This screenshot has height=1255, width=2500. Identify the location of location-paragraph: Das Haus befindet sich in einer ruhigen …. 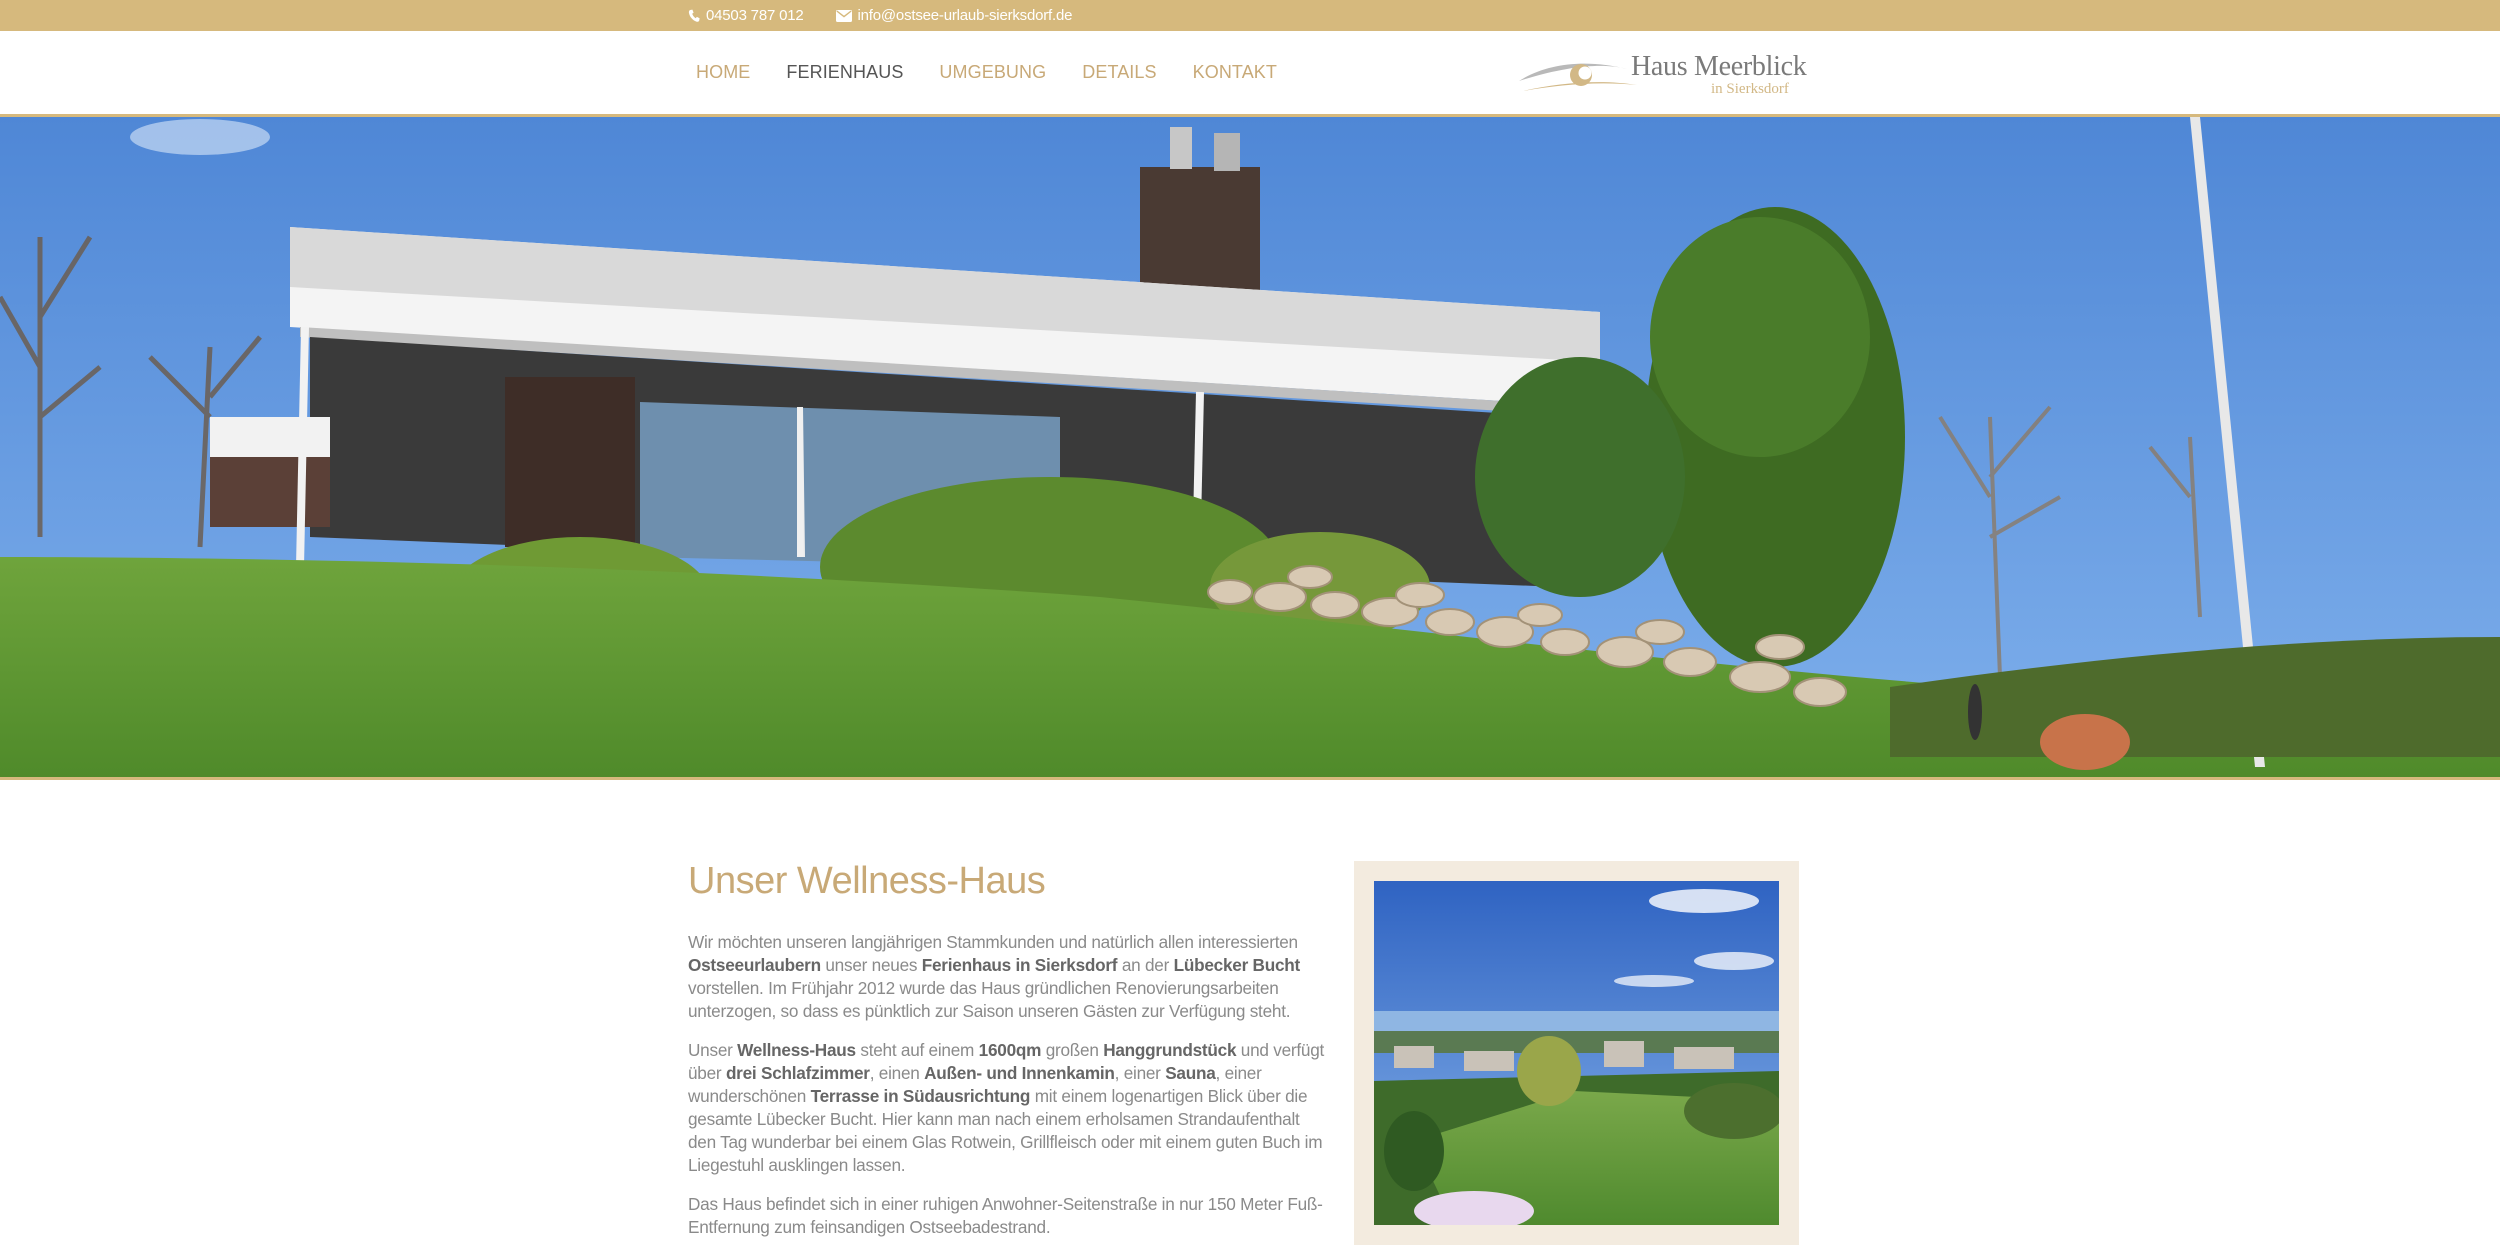
(1005, 1215).